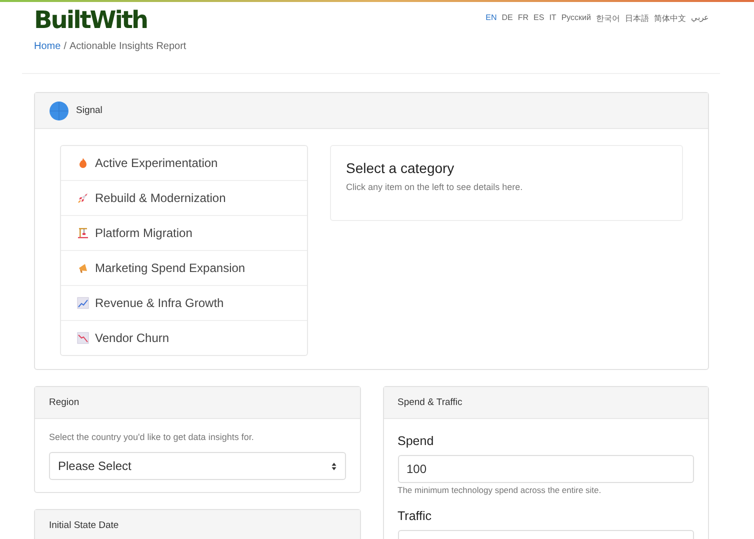 Image resolution: width=754 pixels, height=539 pixels. What do you see at coordinates (184, 197) in the screenshot?
I see `signal-item: Rebuild & Modernization` at bounding box center [184, 197].